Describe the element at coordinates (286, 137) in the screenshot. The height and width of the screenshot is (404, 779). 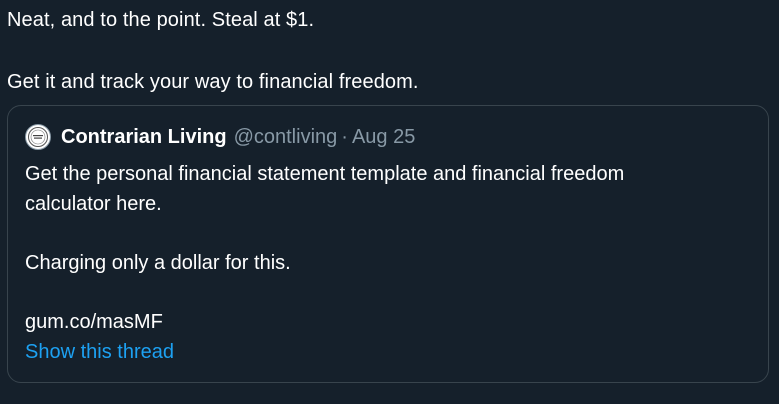
I see `quoted-author-handle: @contliving` at that location.